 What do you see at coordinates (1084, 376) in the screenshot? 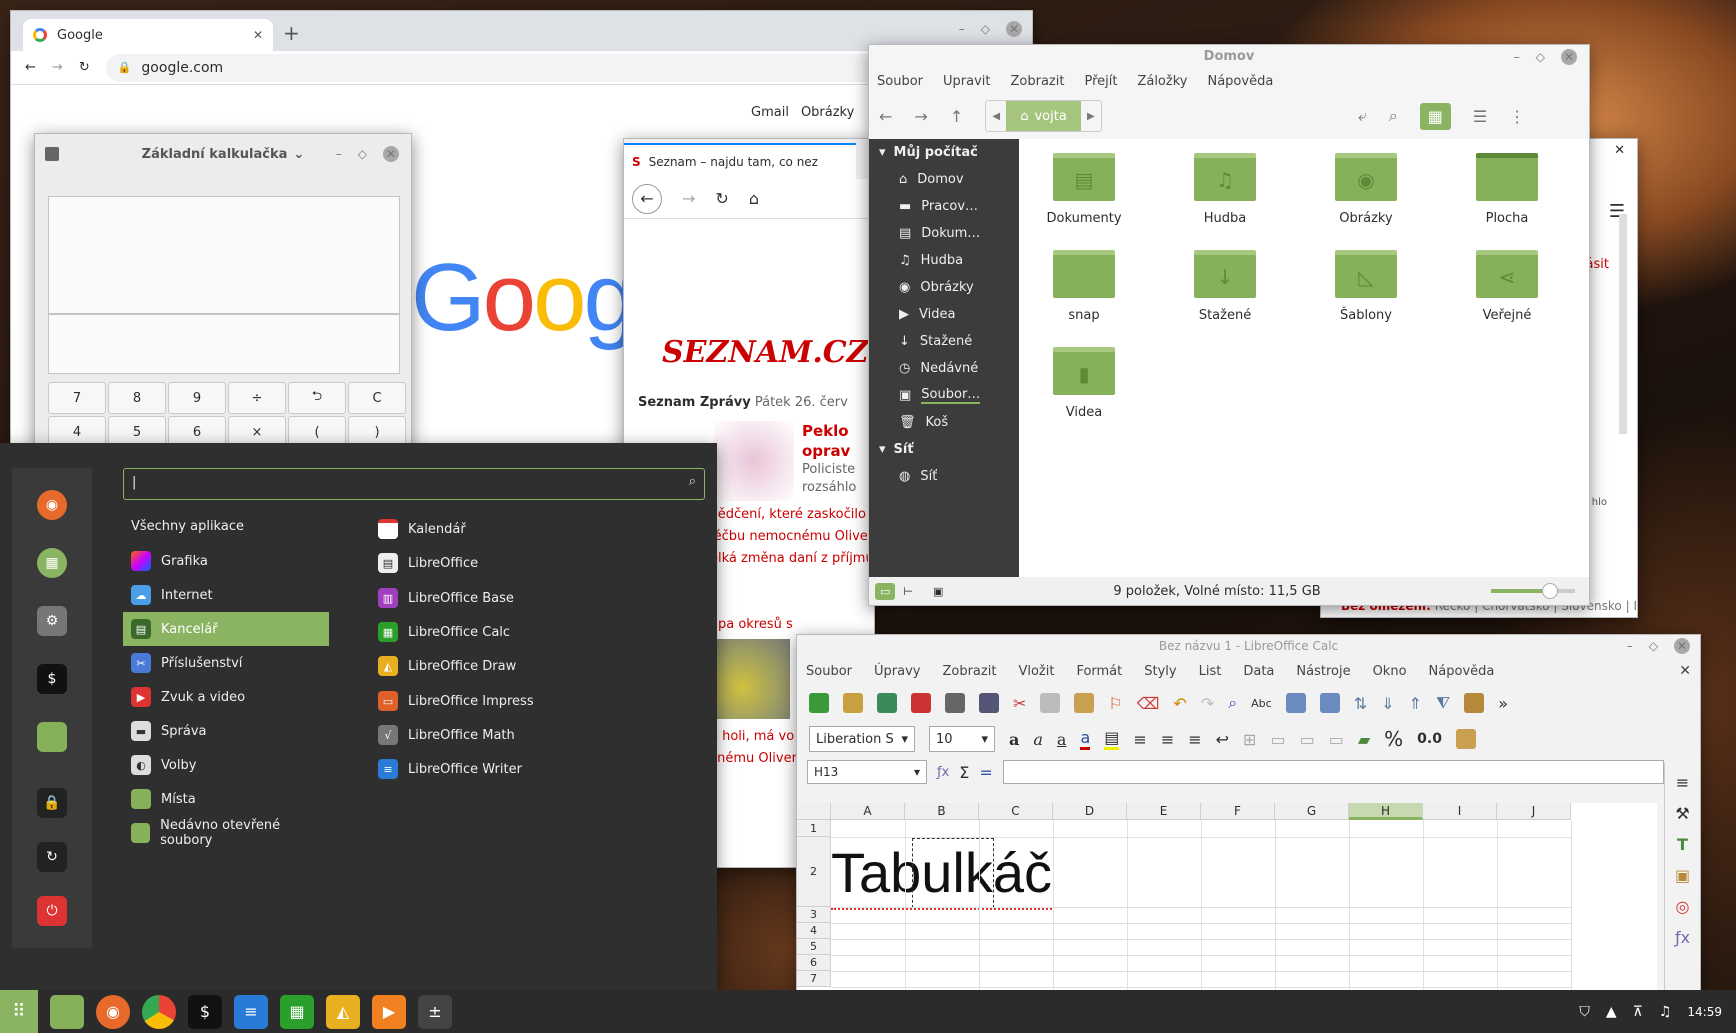
I see `folder-videos: ▮ Videa` at bounding box center [1084, 376].